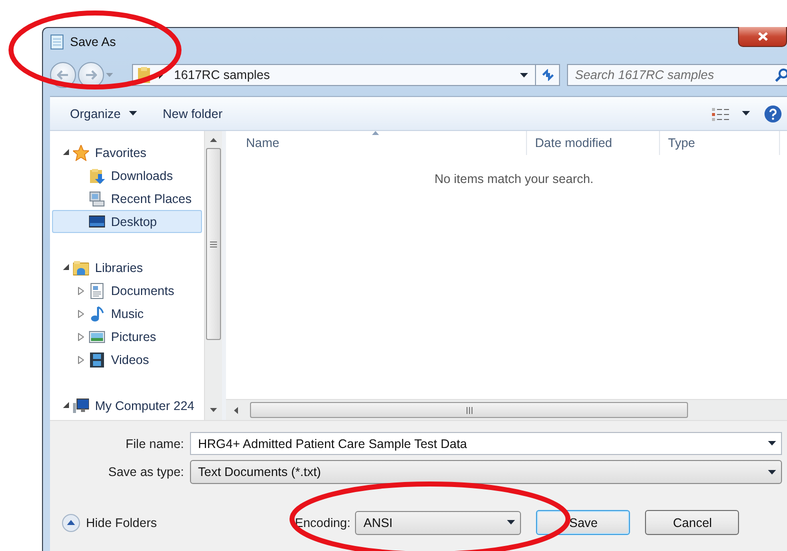 The height and width of the screenshot is (551, 787). Describe the element at coordinates (547, 75) in the screenshot. I see `refresh-arrows-icon` at that location.